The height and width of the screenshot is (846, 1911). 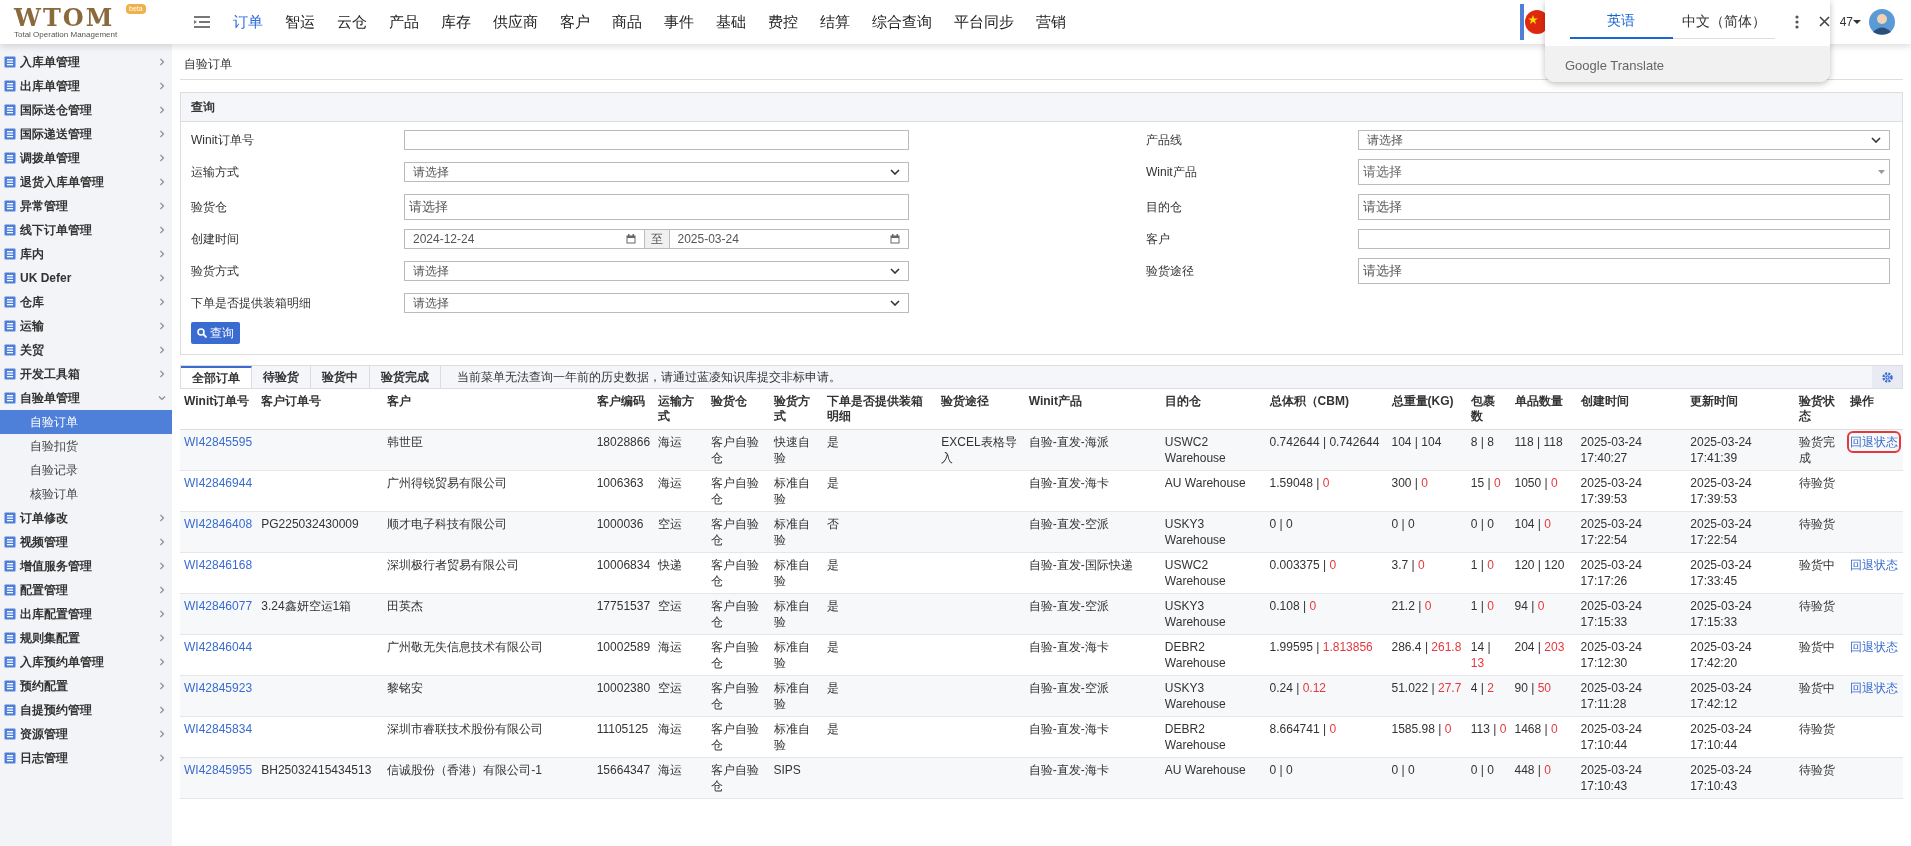 I want to click on nav-tab: 库存, so click(x=456, y=22).